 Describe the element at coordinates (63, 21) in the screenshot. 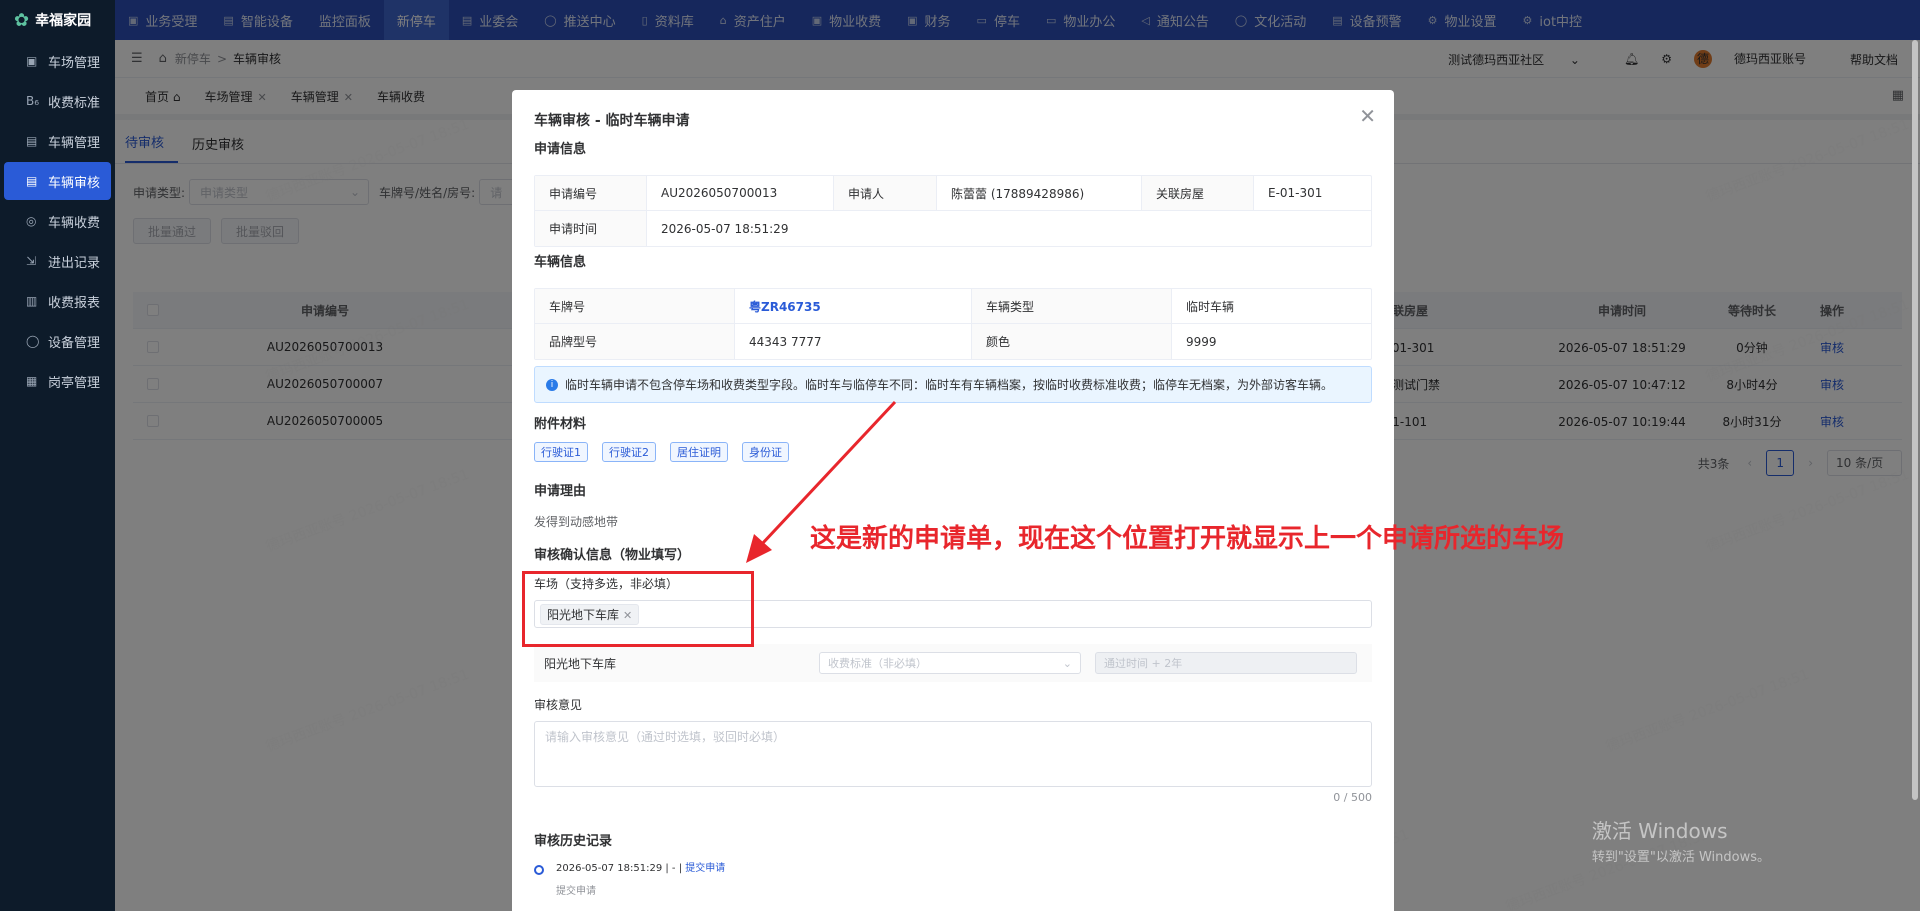

I see `app-name: 幸福家园` at that location.